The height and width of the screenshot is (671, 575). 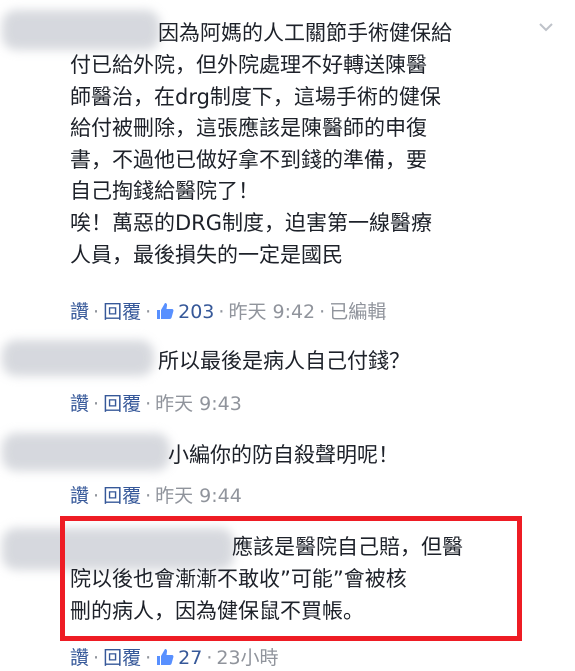 I want to click on comment-text-line: 給付被刪除，這張應該是陳醫師的申復, so click(x=248, y=128).